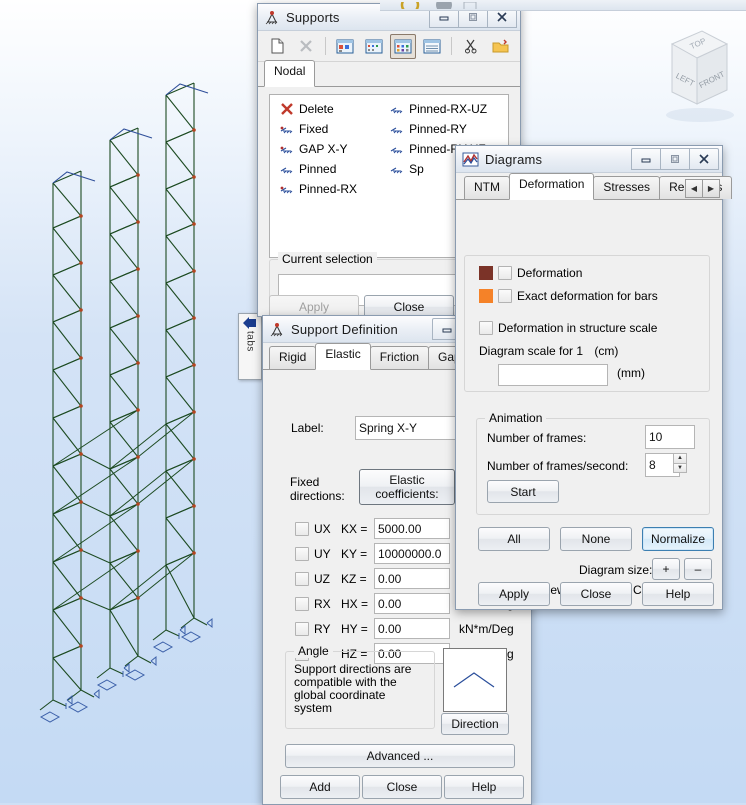  What do you see at coordinates (249, 323) in the screenshot?
I see `left-arrow-icon` at bounding box center [249, 323].